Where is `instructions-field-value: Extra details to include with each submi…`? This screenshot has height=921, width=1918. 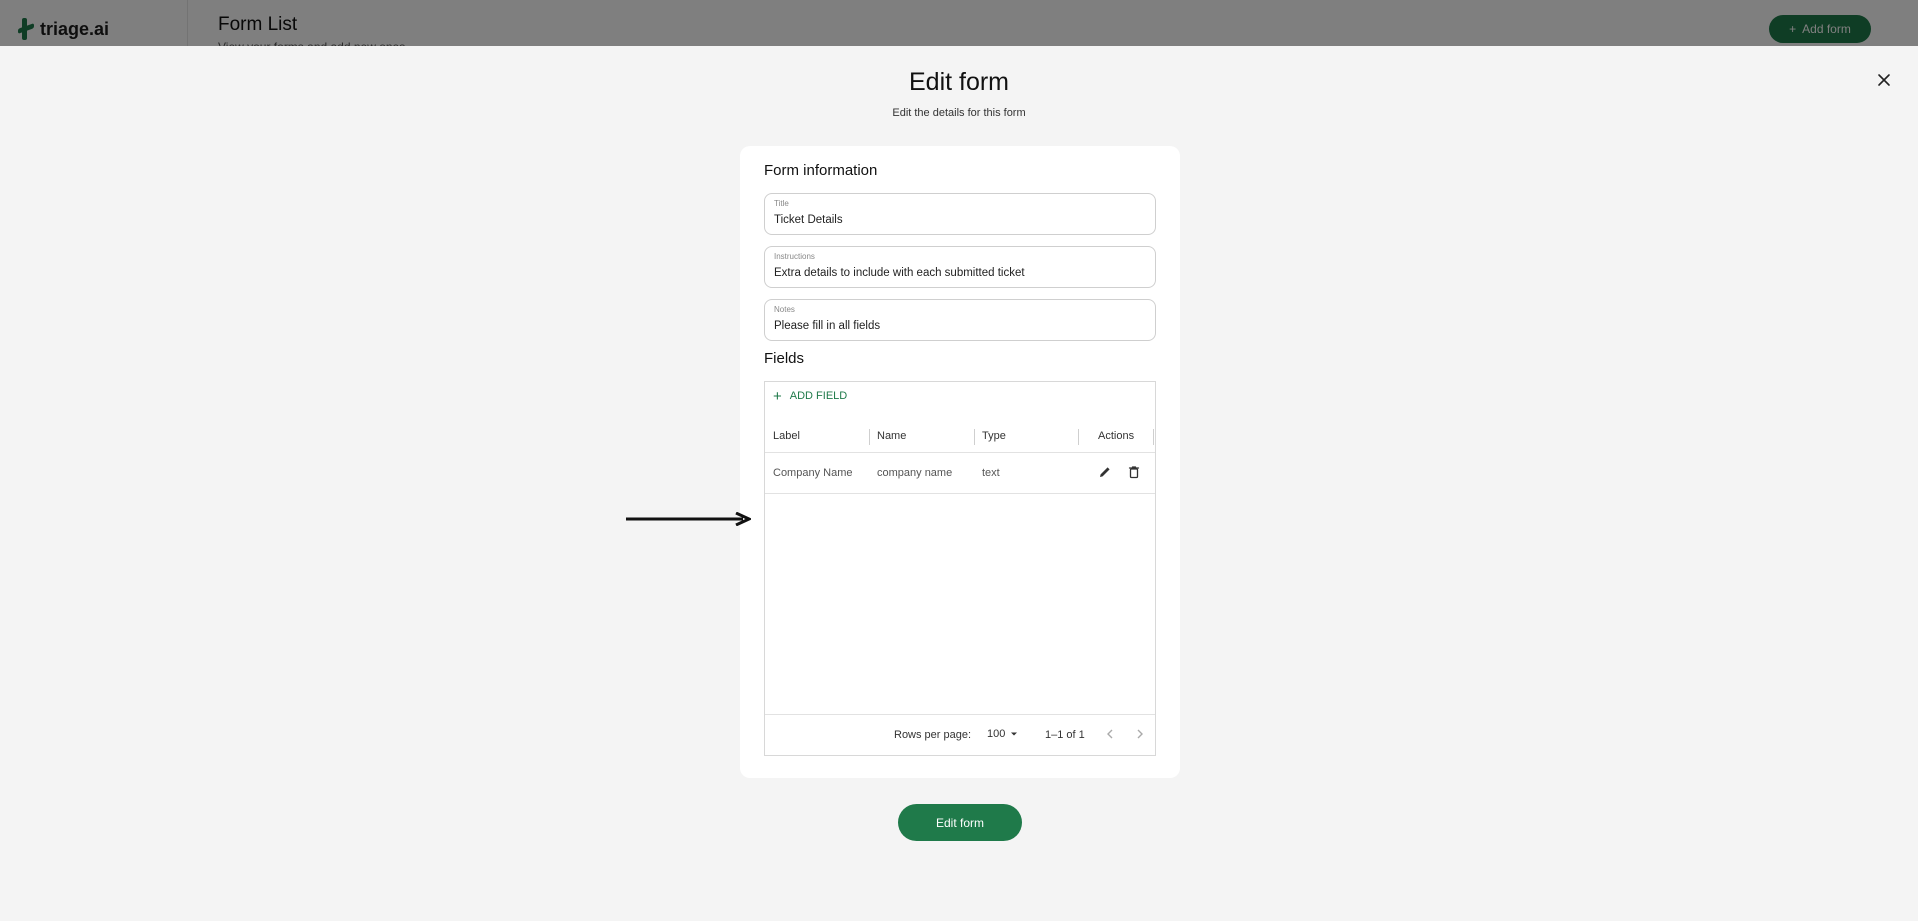
instructions-field-value: Extra details to include with each submi… is located at coordinates (899, 273).